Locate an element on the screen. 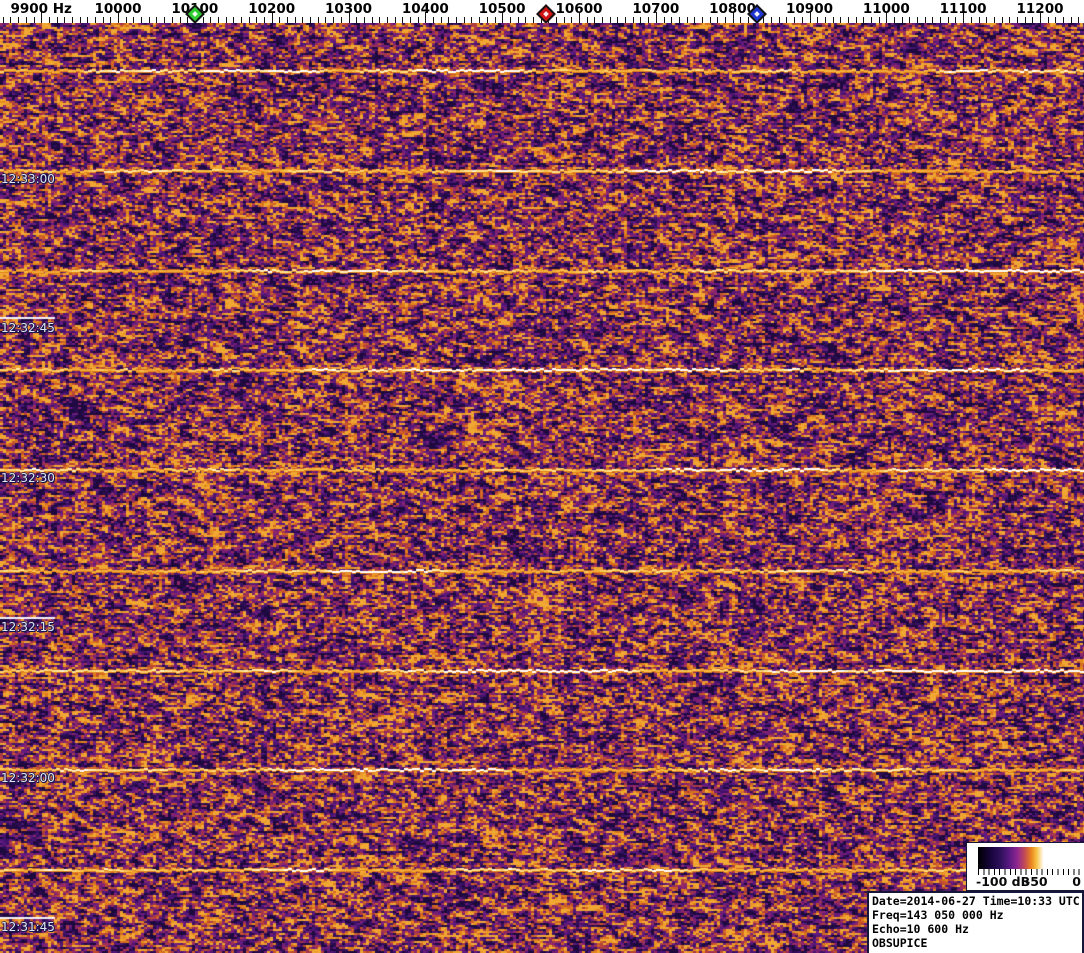 This screenshot has height=953, width=1084. frequency-label: 11100 is located at coordinates (963, 9).